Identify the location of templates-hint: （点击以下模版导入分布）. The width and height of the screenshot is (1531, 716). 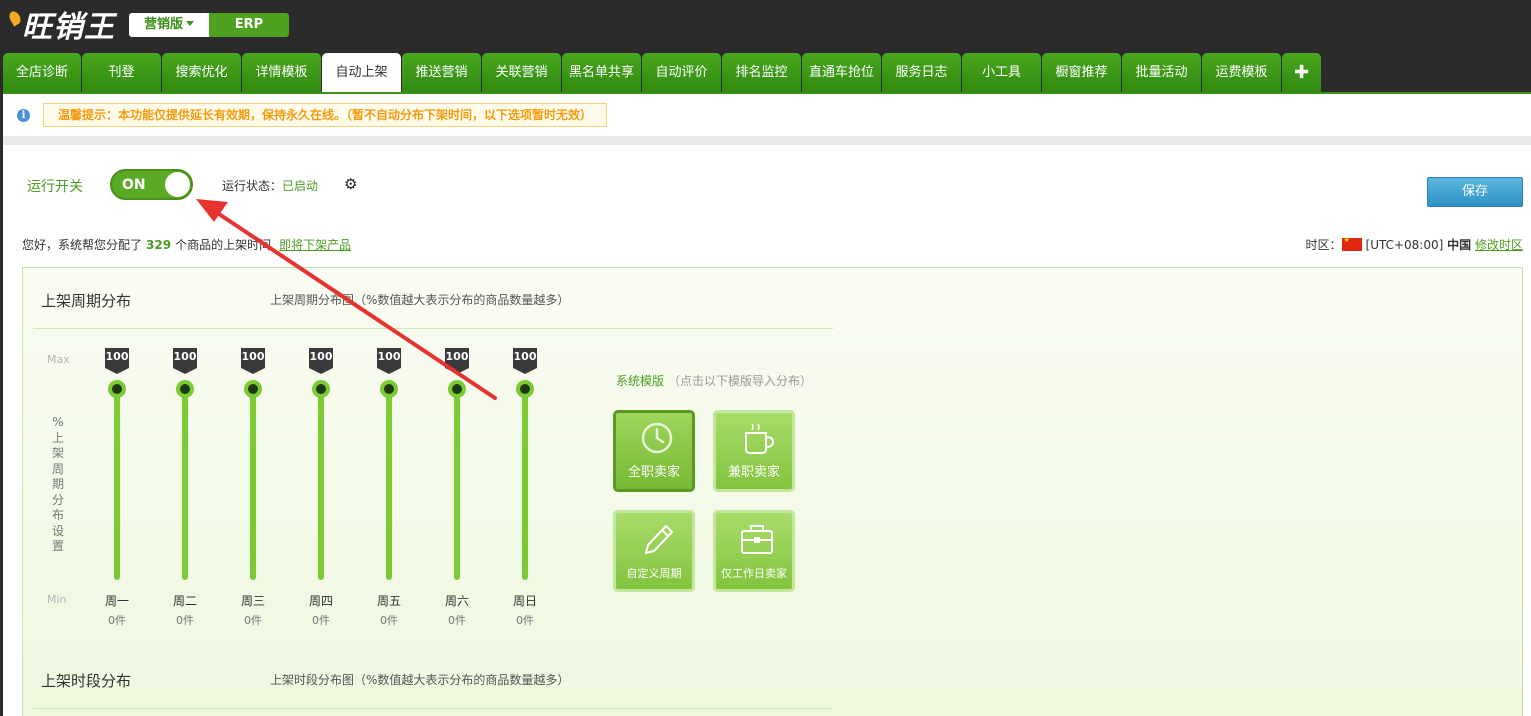
(740, 381).